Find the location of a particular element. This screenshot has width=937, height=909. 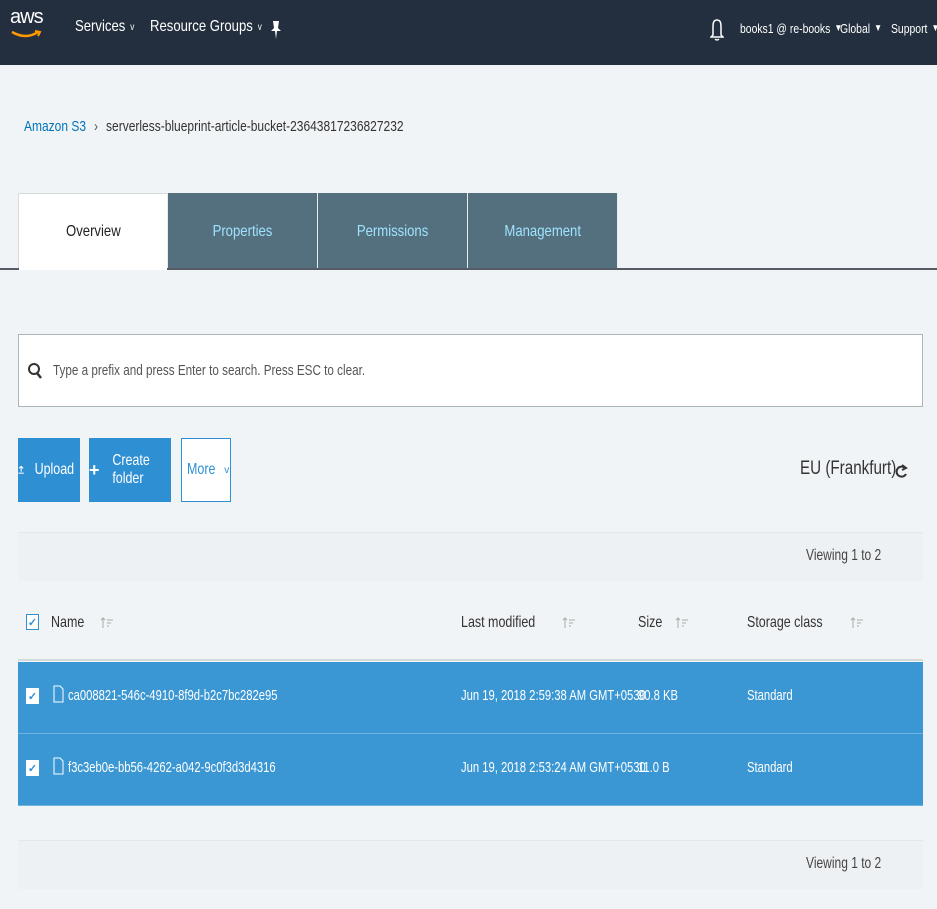

column-header-name: Name is located at coordinates (82, 623).